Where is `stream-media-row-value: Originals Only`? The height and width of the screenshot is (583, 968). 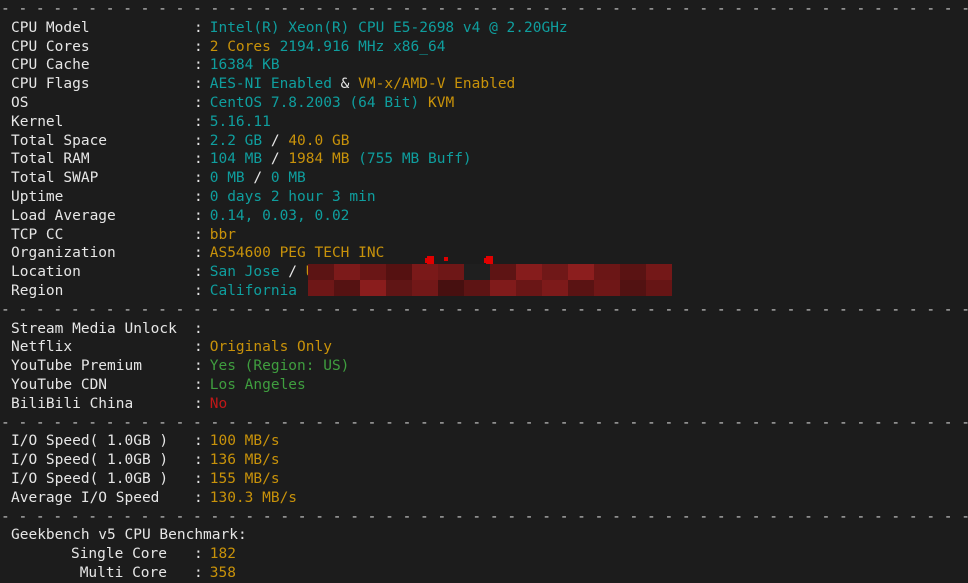
stream-media-row-value: Originals Only is located at coordinates (267, 347).